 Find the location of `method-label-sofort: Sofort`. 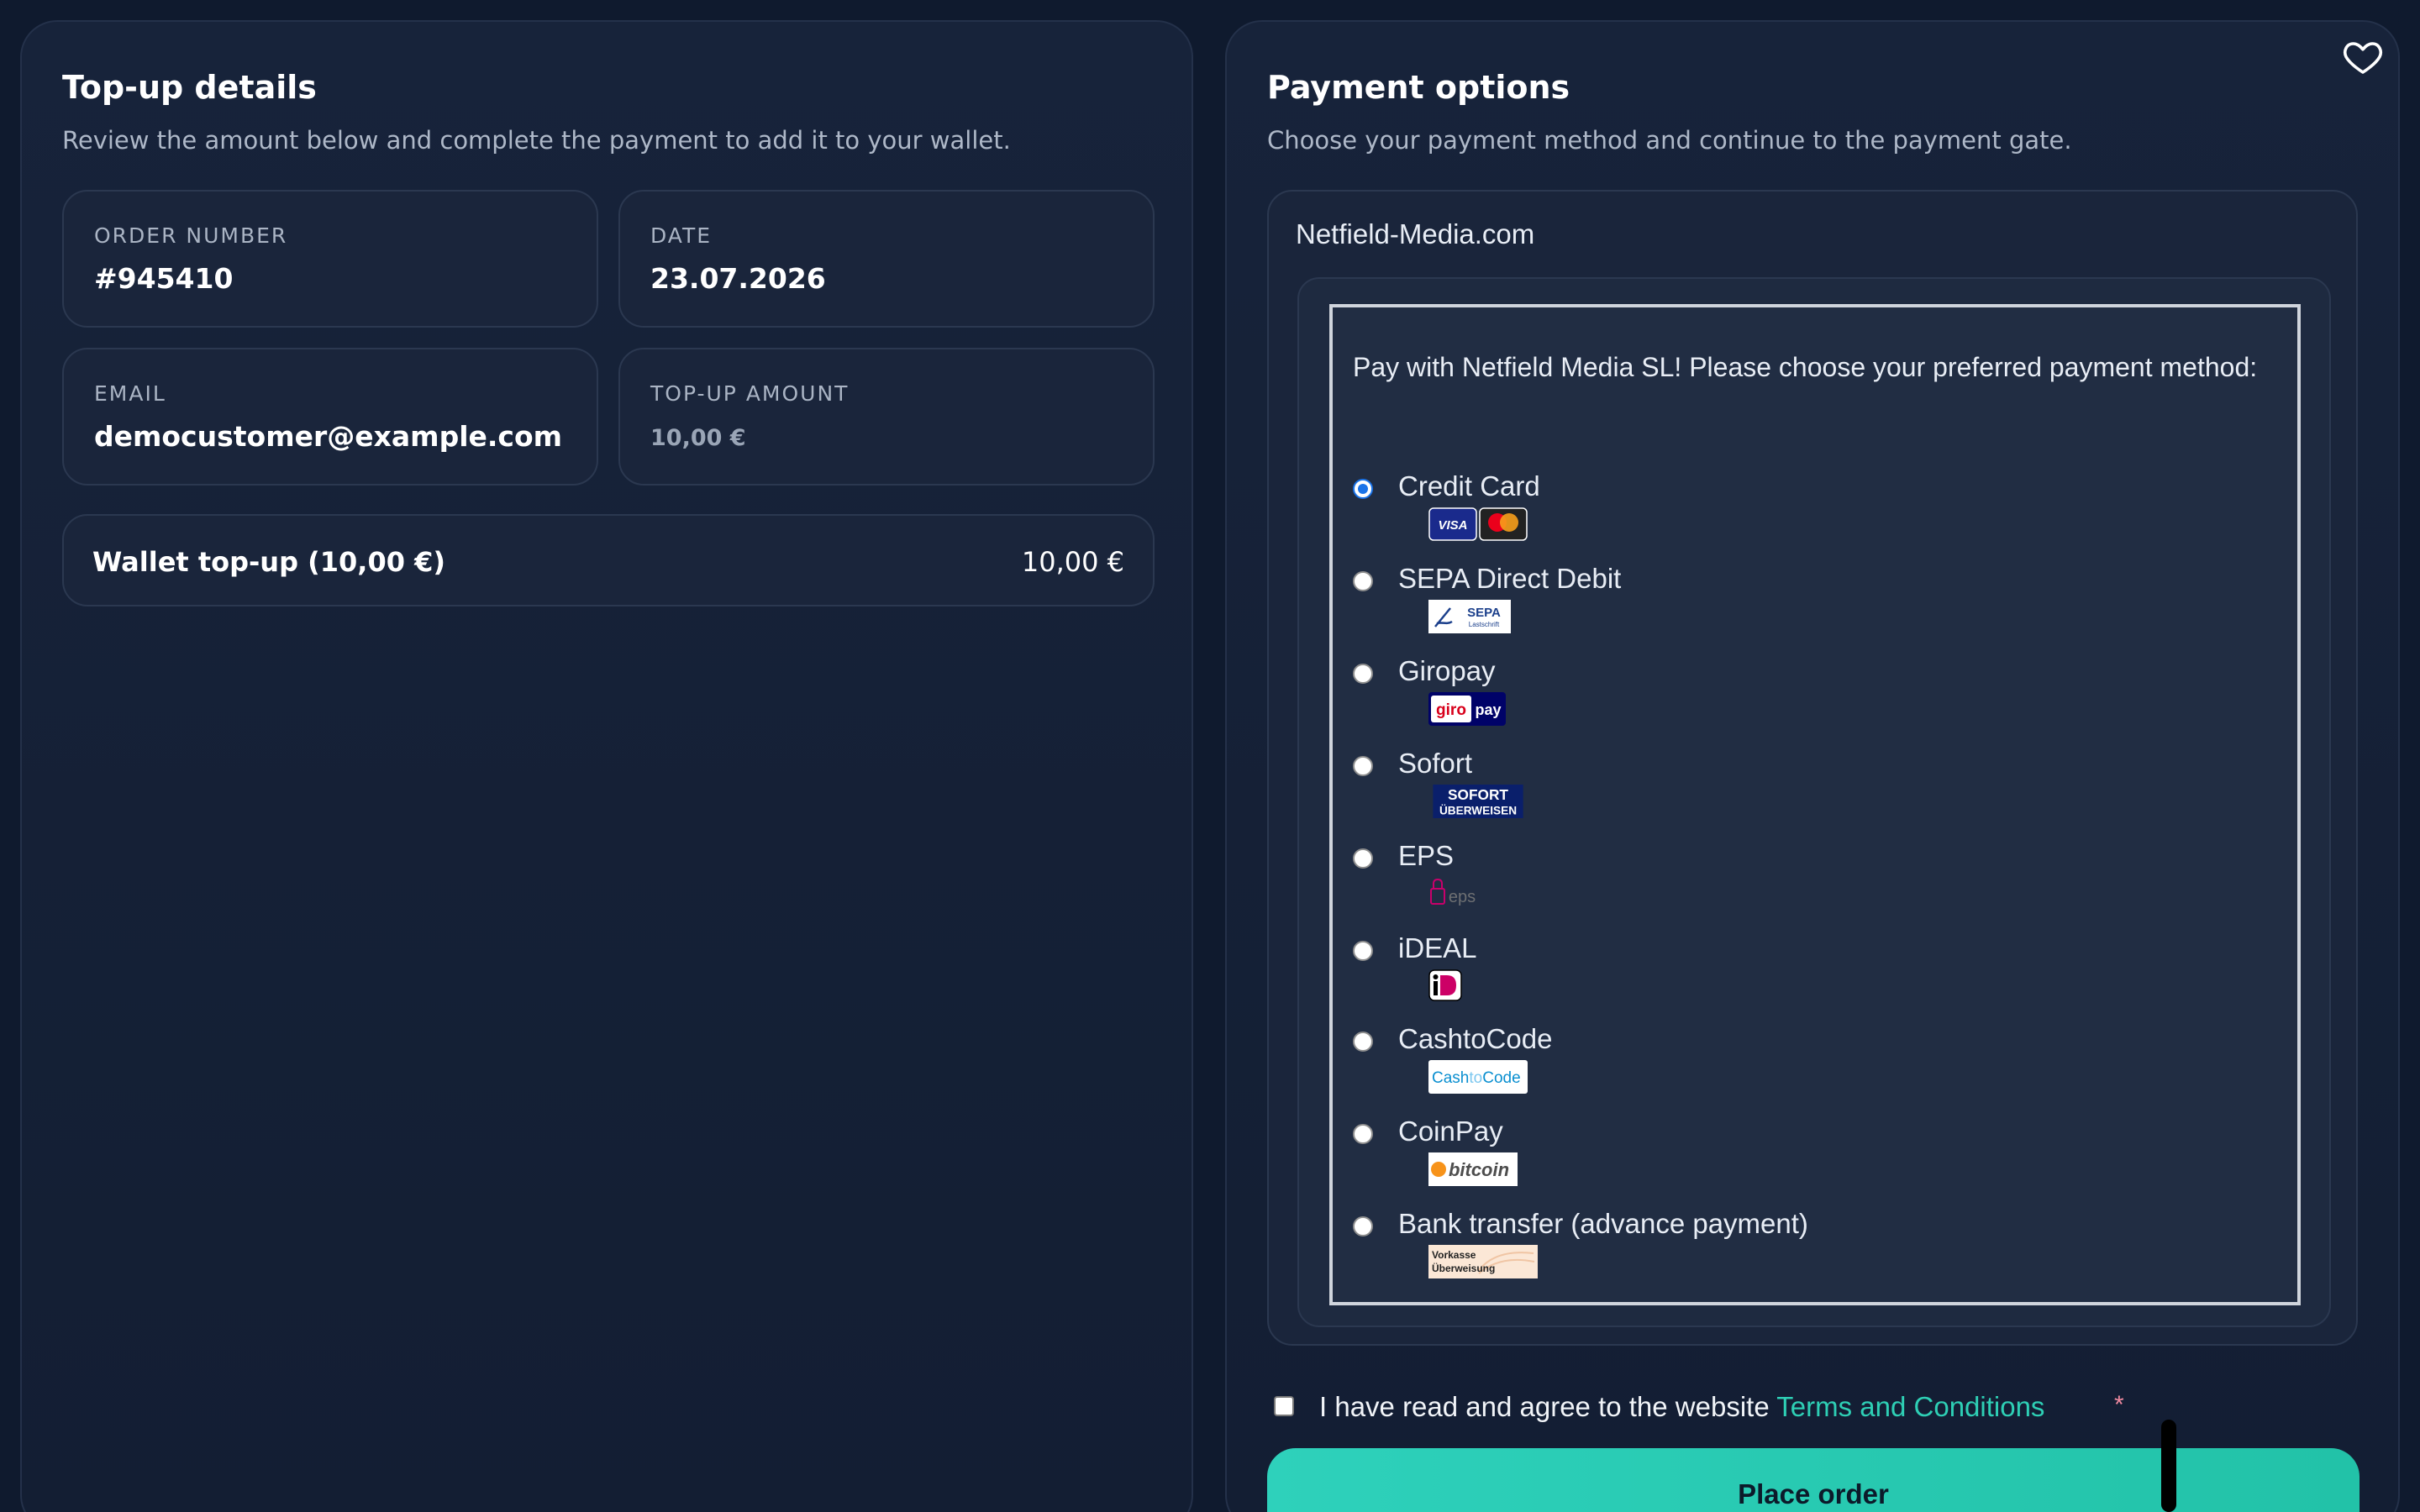

method-label-sofort: Sofort is located at coordinates (1436, 763).